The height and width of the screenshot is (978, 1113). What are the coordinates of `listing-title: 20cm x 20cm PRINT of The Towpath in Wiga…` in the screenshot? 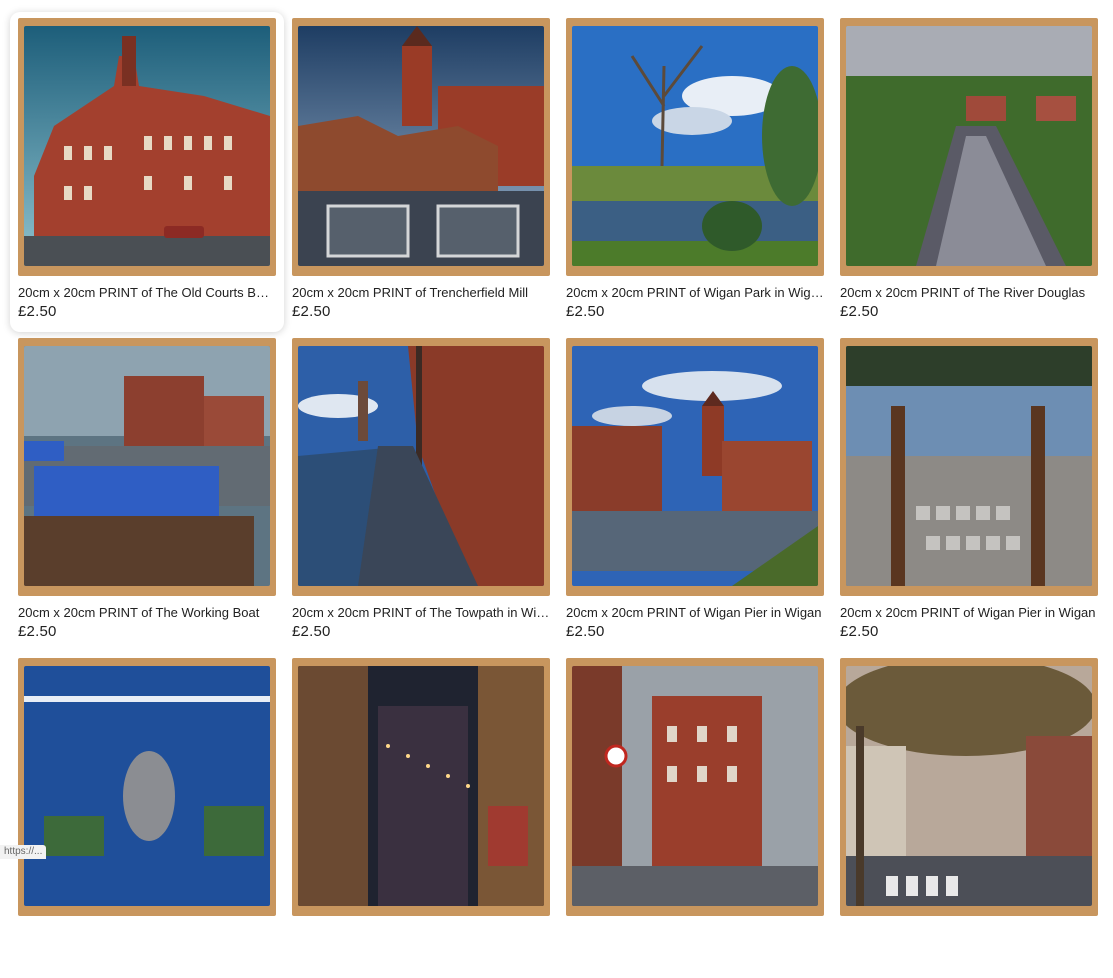 It's located at (421, 613).